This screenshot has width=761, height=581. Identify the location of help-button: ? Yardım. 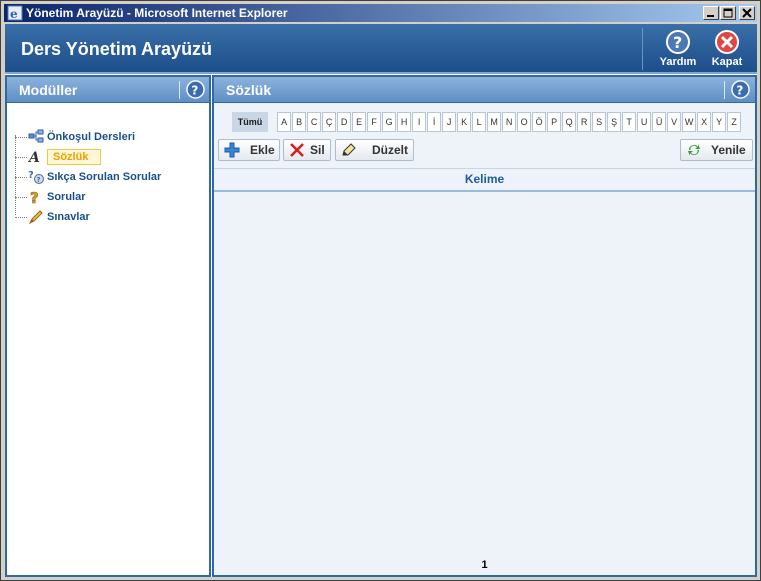
(678, 50).